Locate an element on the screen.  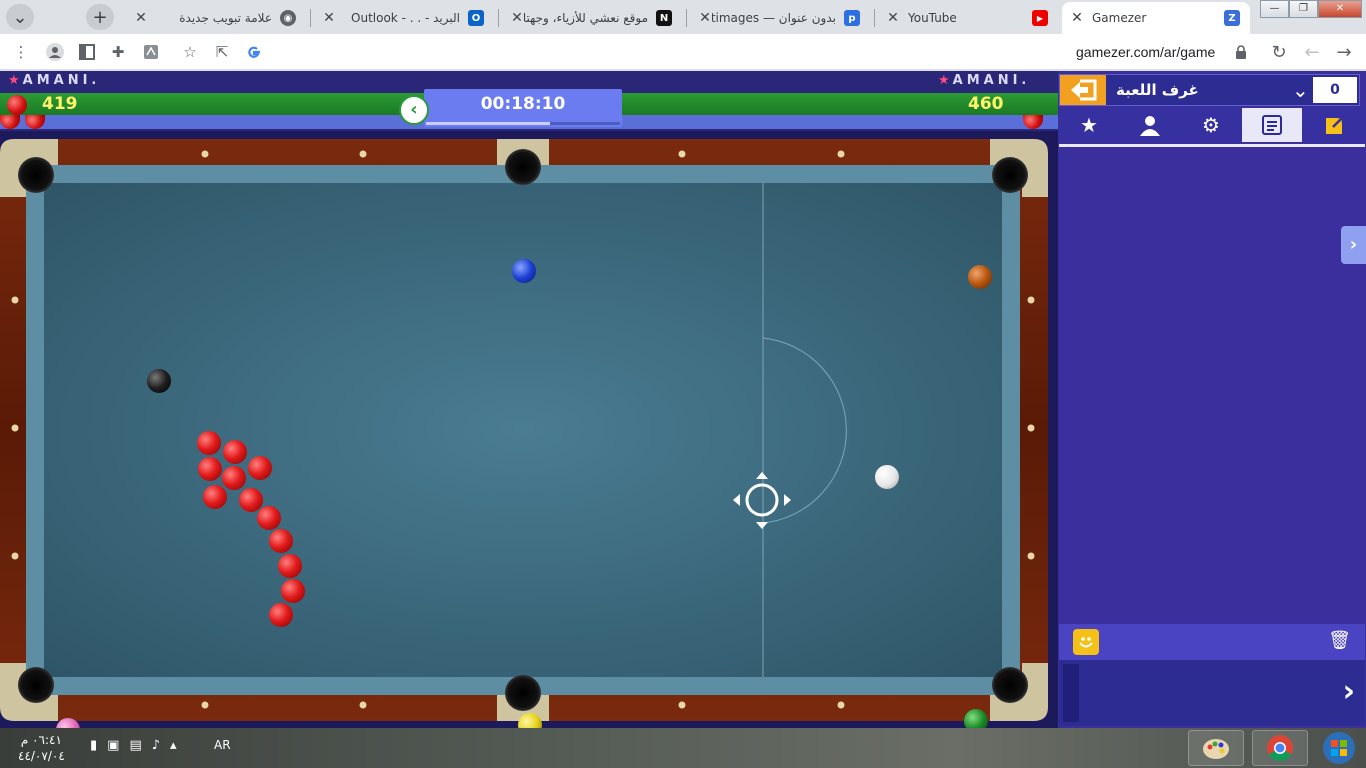
tab-chat is located at coordinates (1272, 125).